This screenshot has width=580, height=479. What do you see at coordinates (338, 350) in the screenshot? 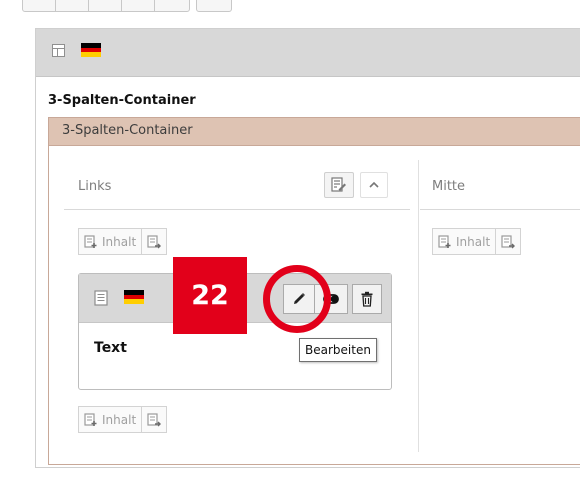
I see `edit-tooltip: Bearbeiten` at bounding box center [338, 350].